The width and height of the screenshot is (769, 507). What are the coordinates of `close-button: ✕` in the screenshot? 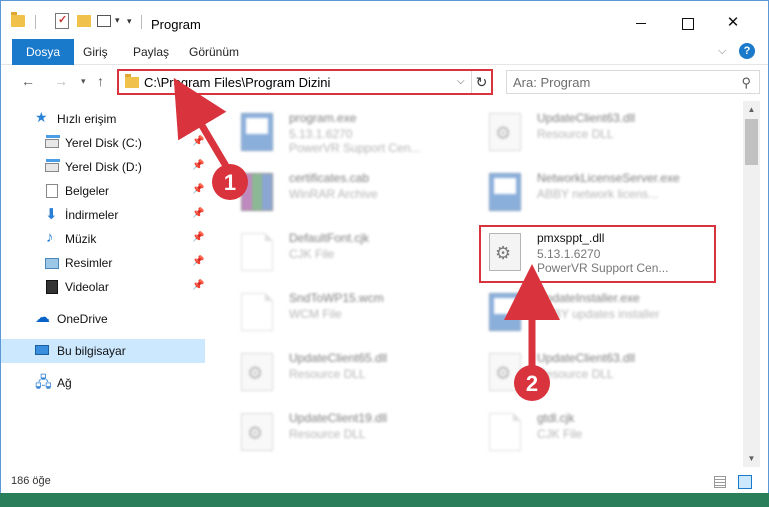 It's located at (733, 23).